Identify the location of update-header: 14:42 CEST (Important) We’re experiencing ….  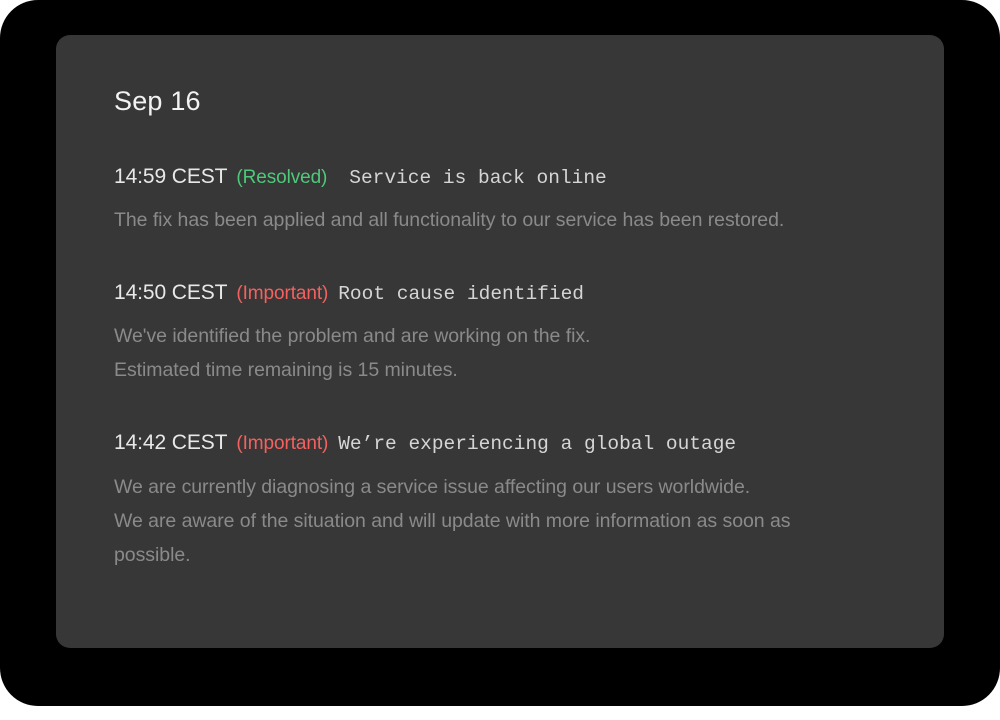
(500, 443).